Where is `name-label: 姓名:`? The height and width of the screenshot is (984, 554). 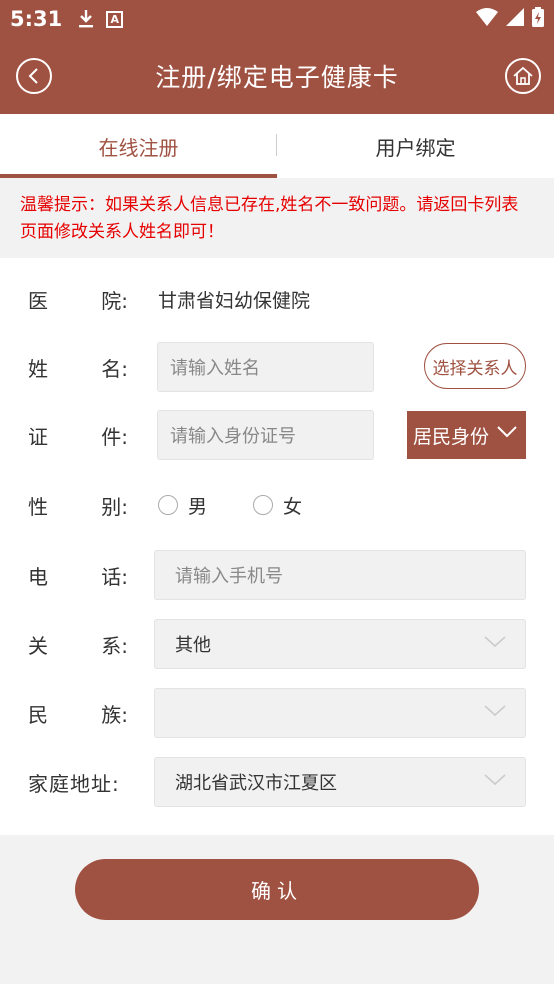 name-label: 姓名: is located at coordinates (78, 368).